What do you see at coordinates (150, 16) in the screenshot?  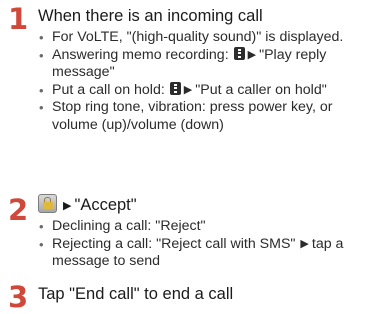 I see `step-1-title: When there is an incoming call` at bounding box center [150, 16].